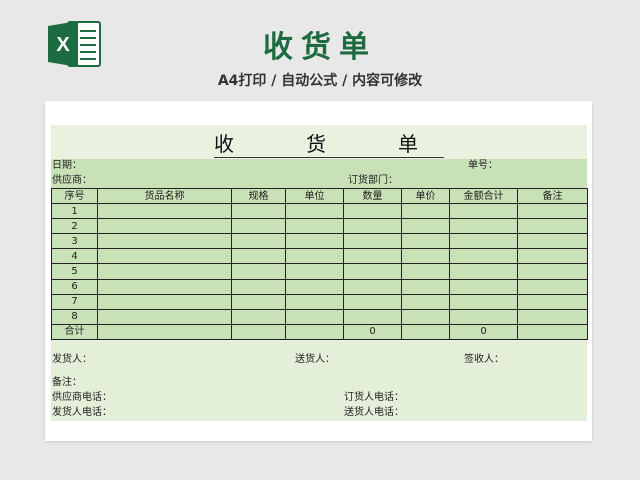 This screenshot has width=640, height=480. I want to click on column-header: 金额合计, so click(483, 196).